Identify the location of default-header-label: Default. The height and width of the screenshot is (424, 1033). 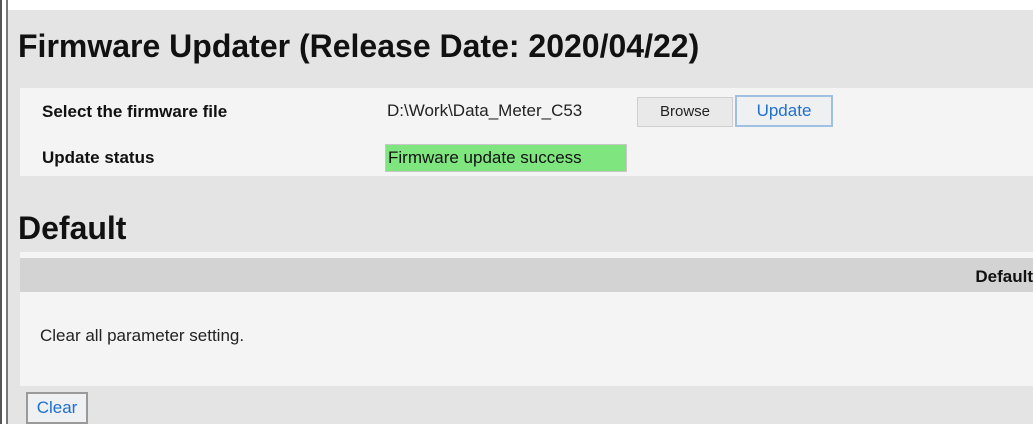
(1004, 276).